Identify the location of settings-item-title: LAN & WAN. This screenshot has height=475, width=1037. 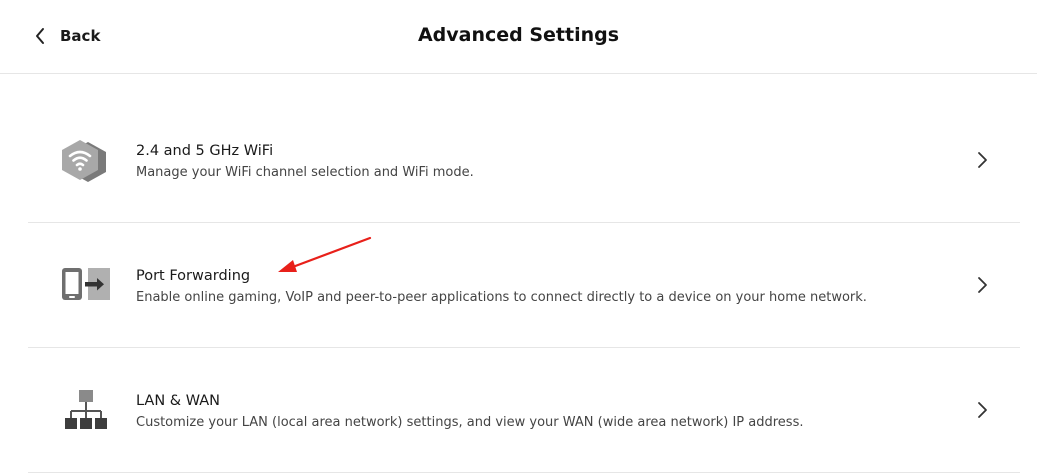
(178, 401).